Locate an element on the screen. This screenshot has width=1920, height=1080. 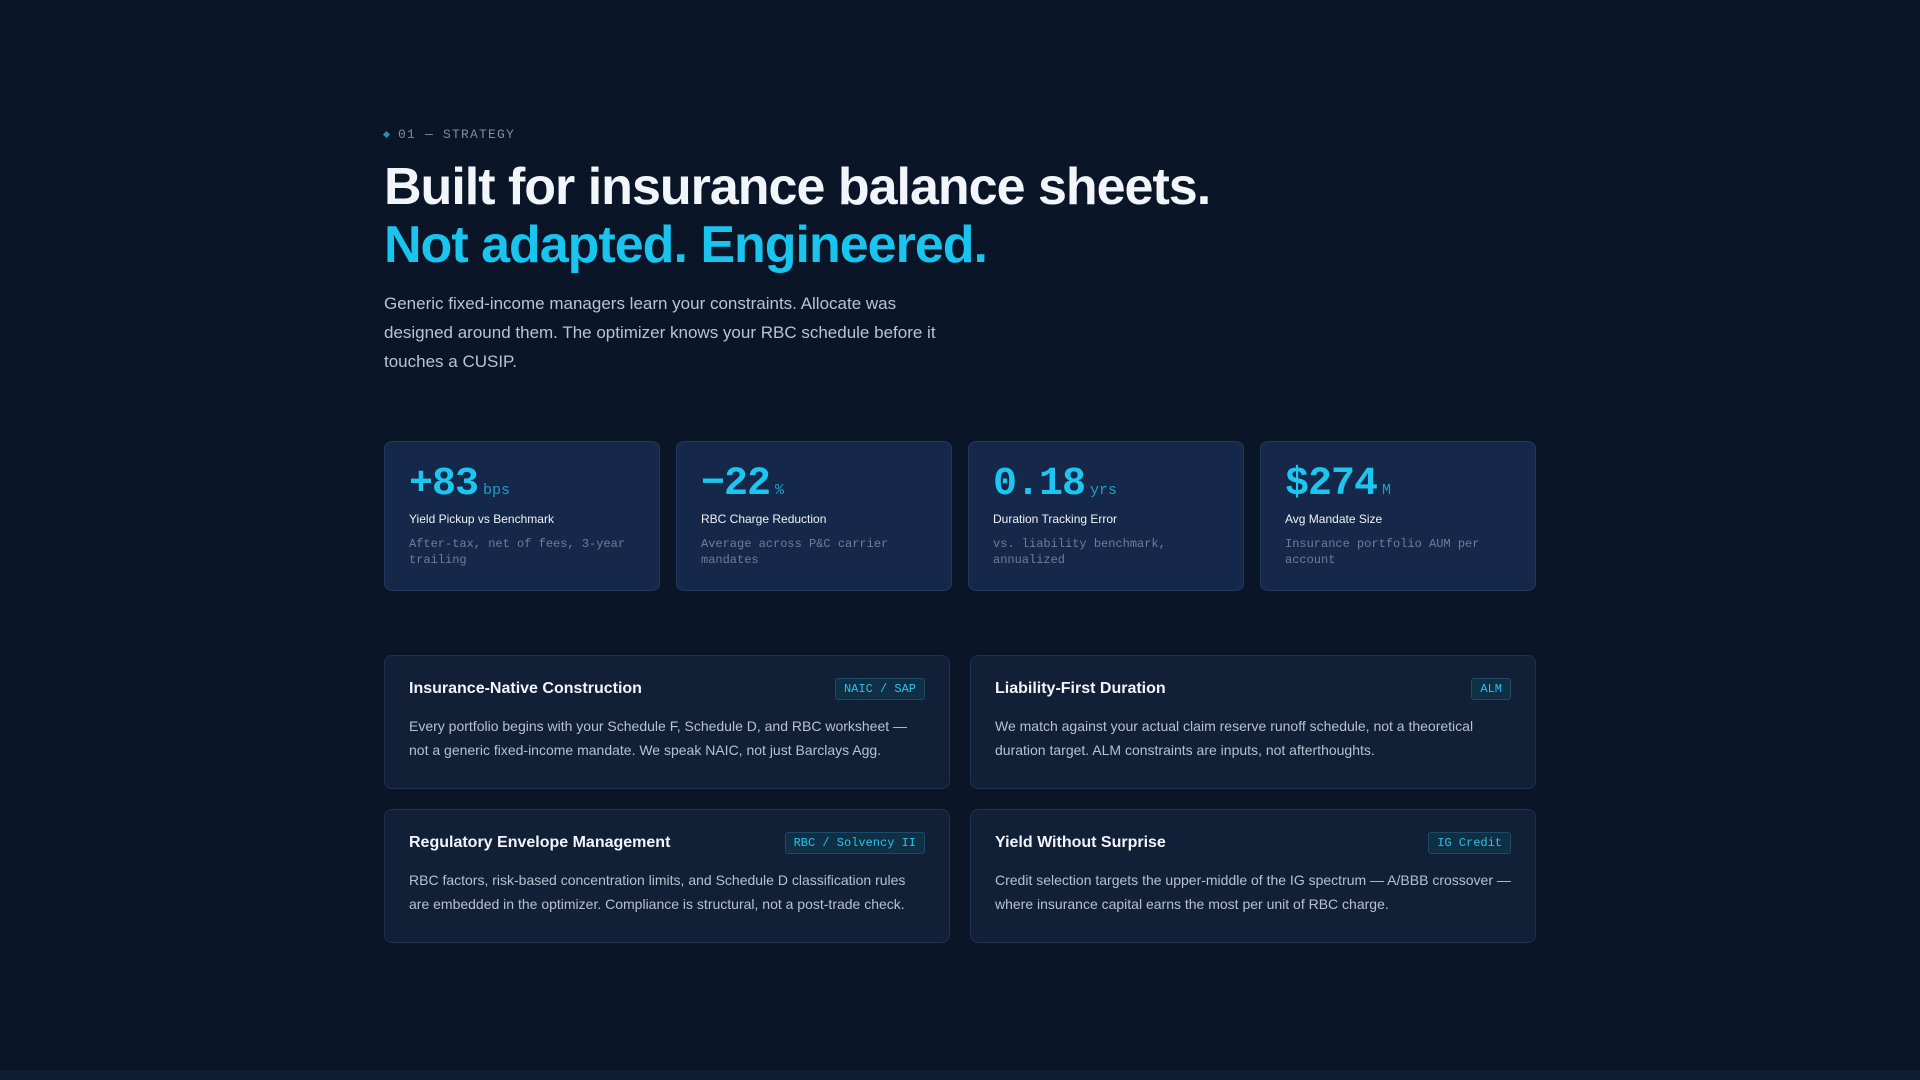
feature-header: Yield Without Surprise IG Credit is located at coordinates (1253, 843).